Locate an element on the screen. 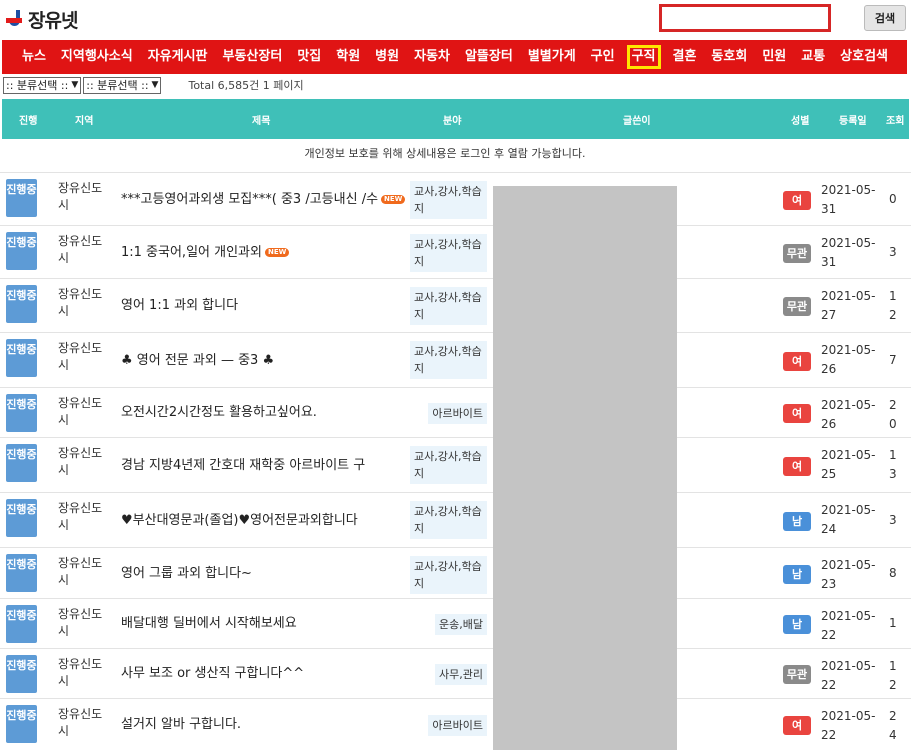 The width and height of the screenshot is (911, 750). table-row: 진행중 장유신도시 설거지 알바 구합니다. 아르바이트 여 2021-05-22 24 is located at coordinates (455, 724).